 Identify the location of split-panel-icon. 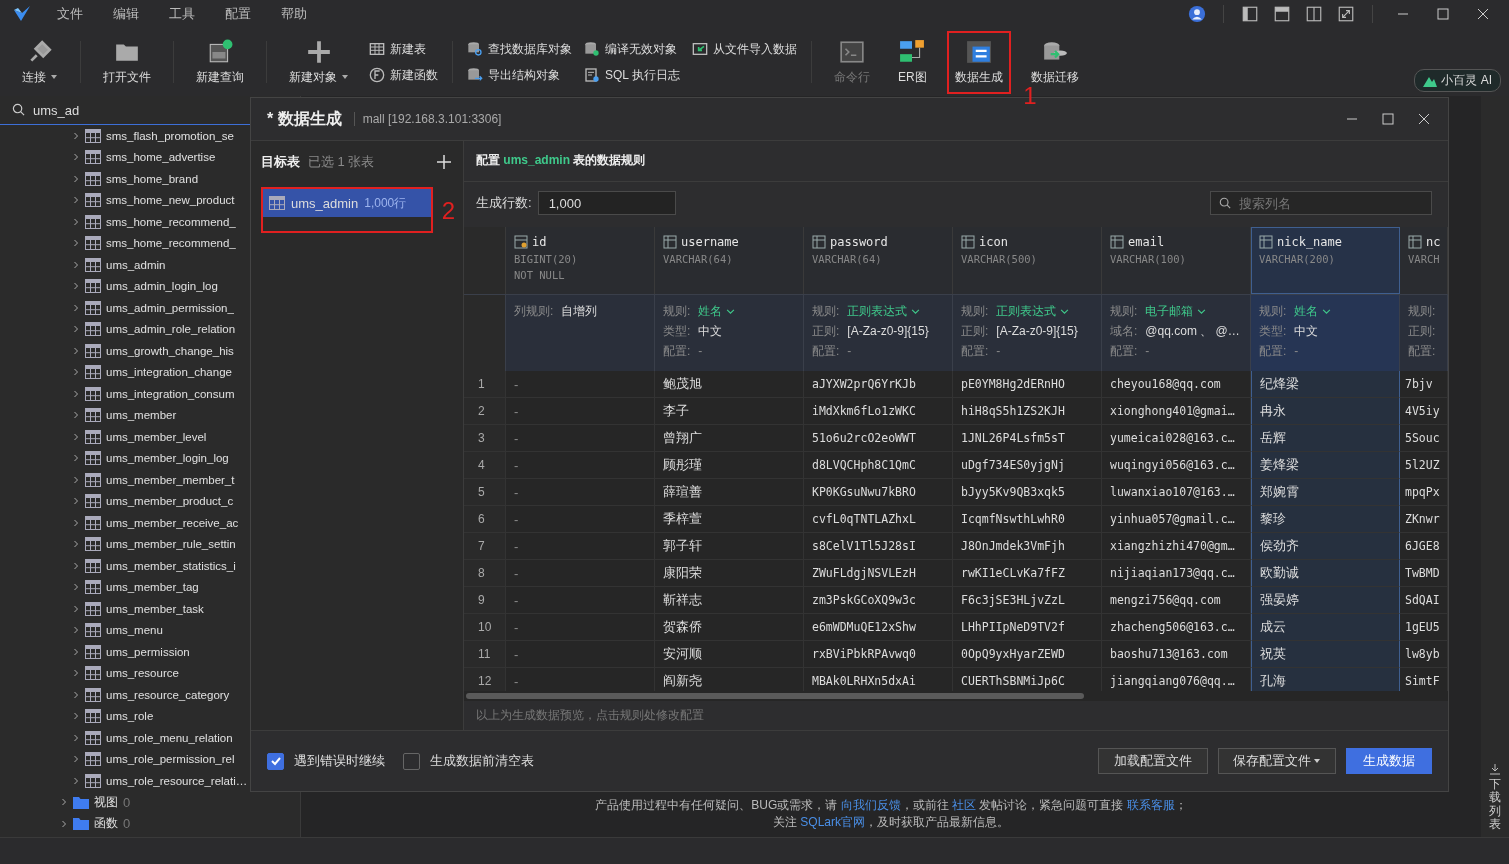
(1314, 14).